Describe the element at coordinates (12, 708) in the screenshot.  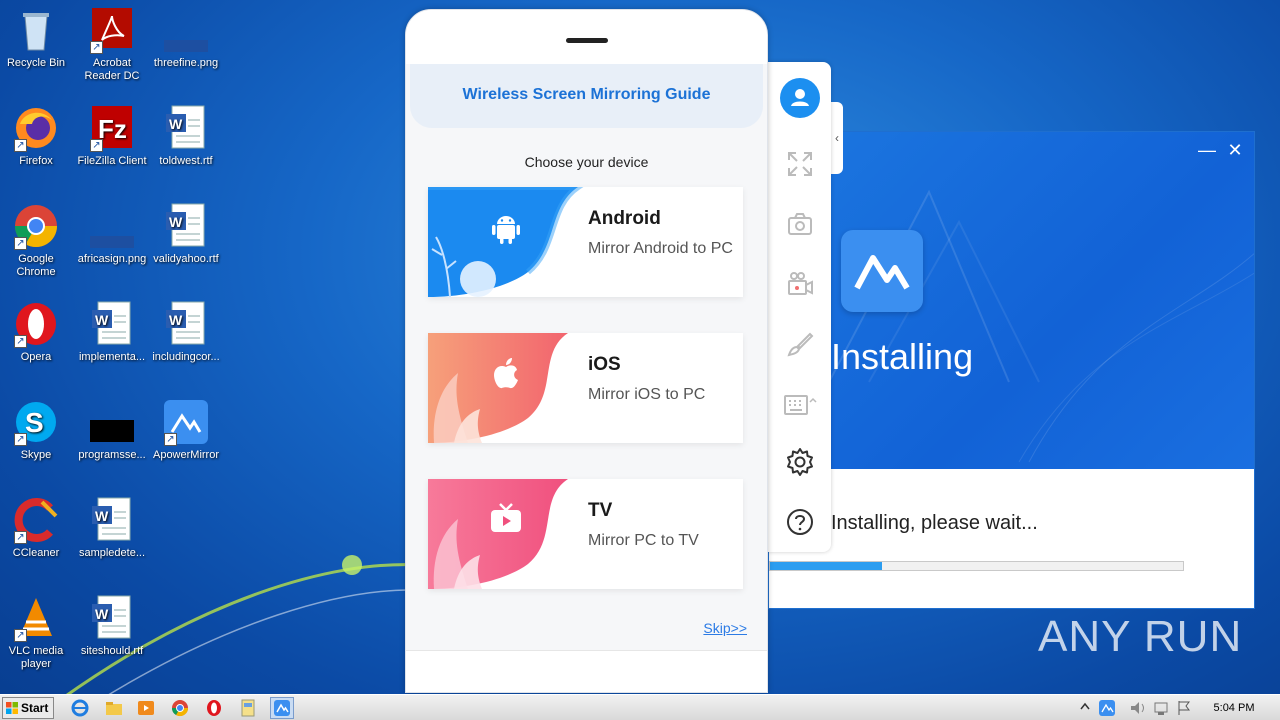
I see `windows-flag-icon` at that location.